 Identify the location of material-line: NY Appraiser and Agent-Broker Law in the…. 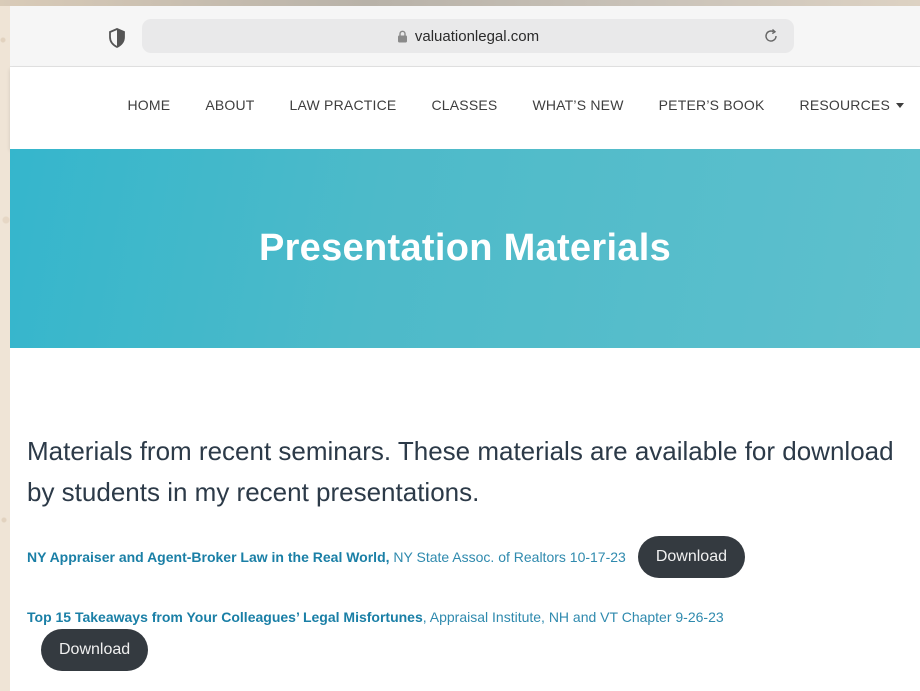
(326, 557).